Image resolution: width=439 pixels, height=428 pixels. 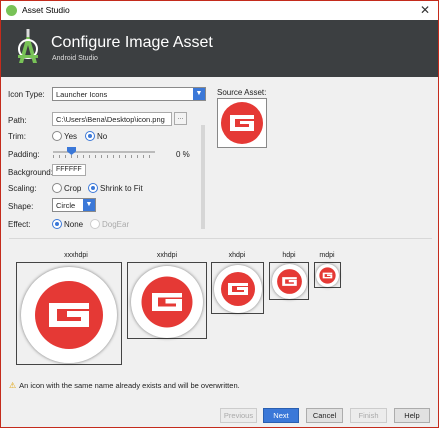 I want to click on shape-value: Circle, so click(x=66, y=205).